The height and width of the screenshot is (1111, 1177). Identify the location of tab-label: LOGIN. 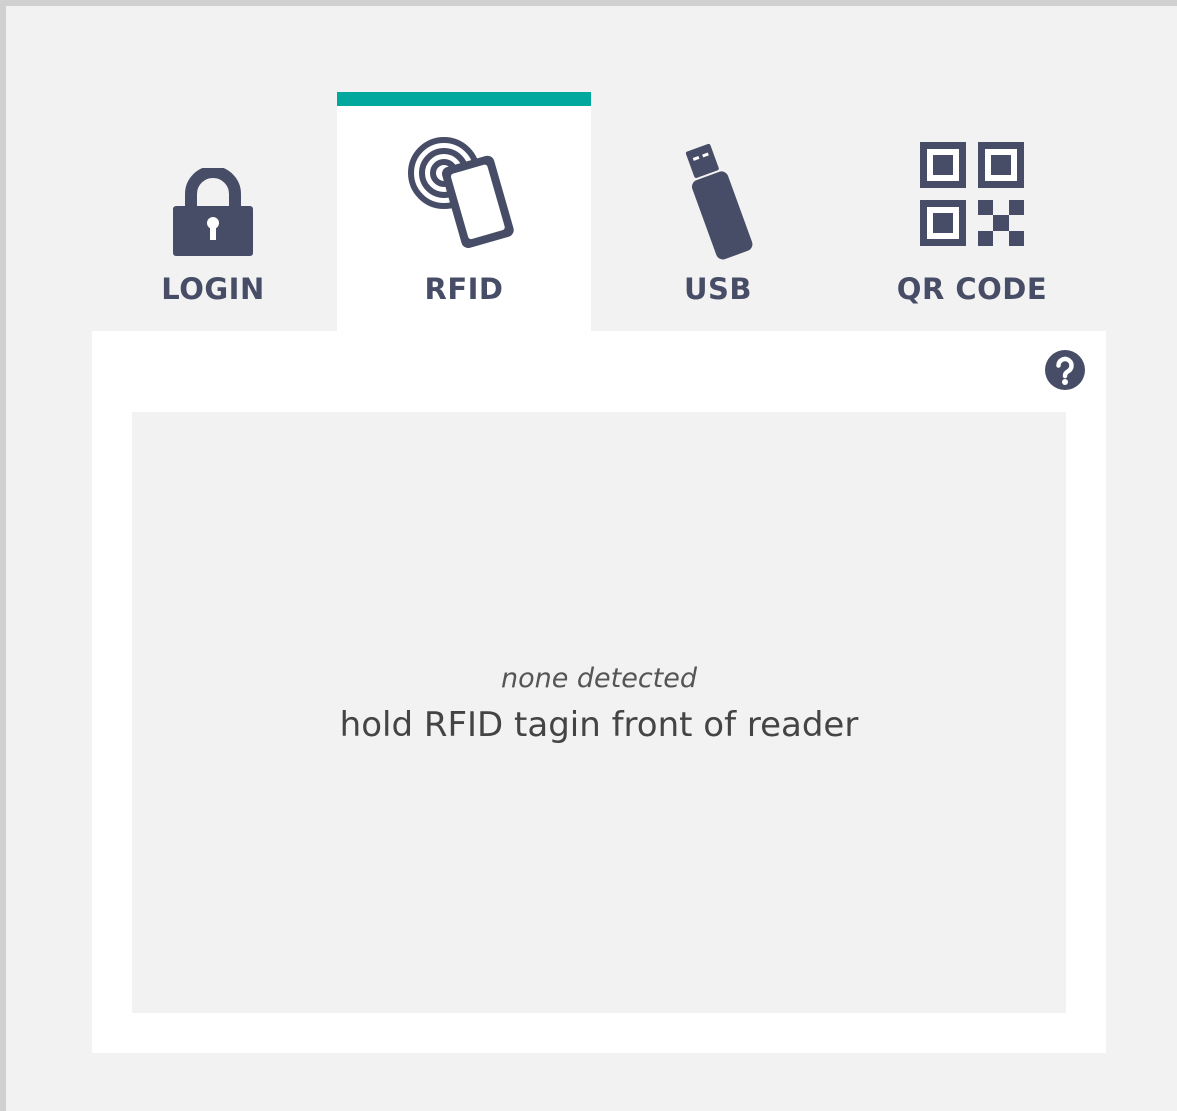
(213, 289).